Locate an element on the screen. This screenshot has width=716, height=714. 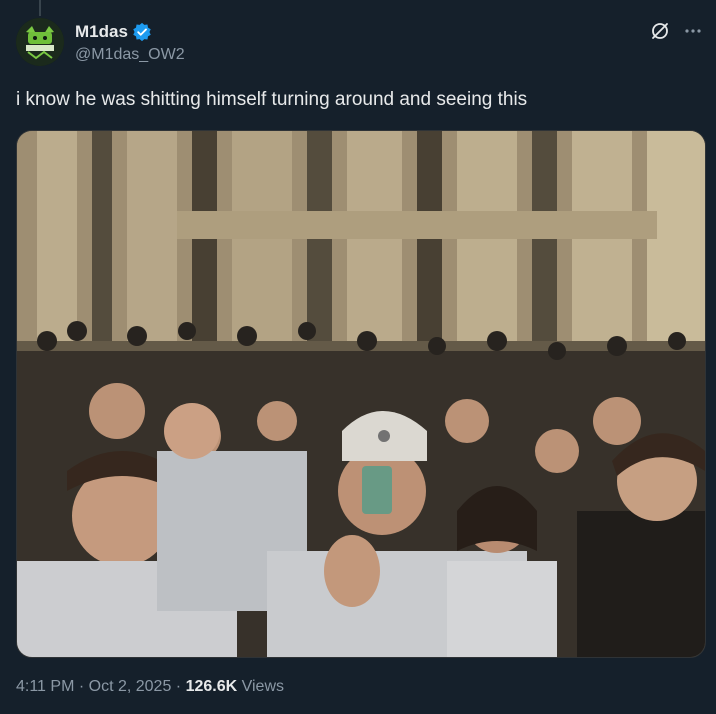
grok-icon is located at coordinates (660, 31).